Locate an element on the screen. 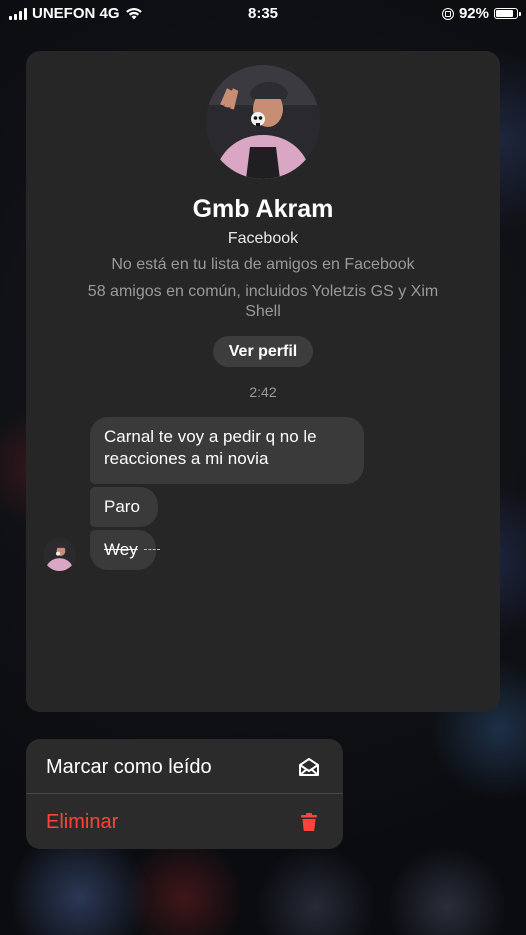  battery-icon is located at coordinates (507, 13).